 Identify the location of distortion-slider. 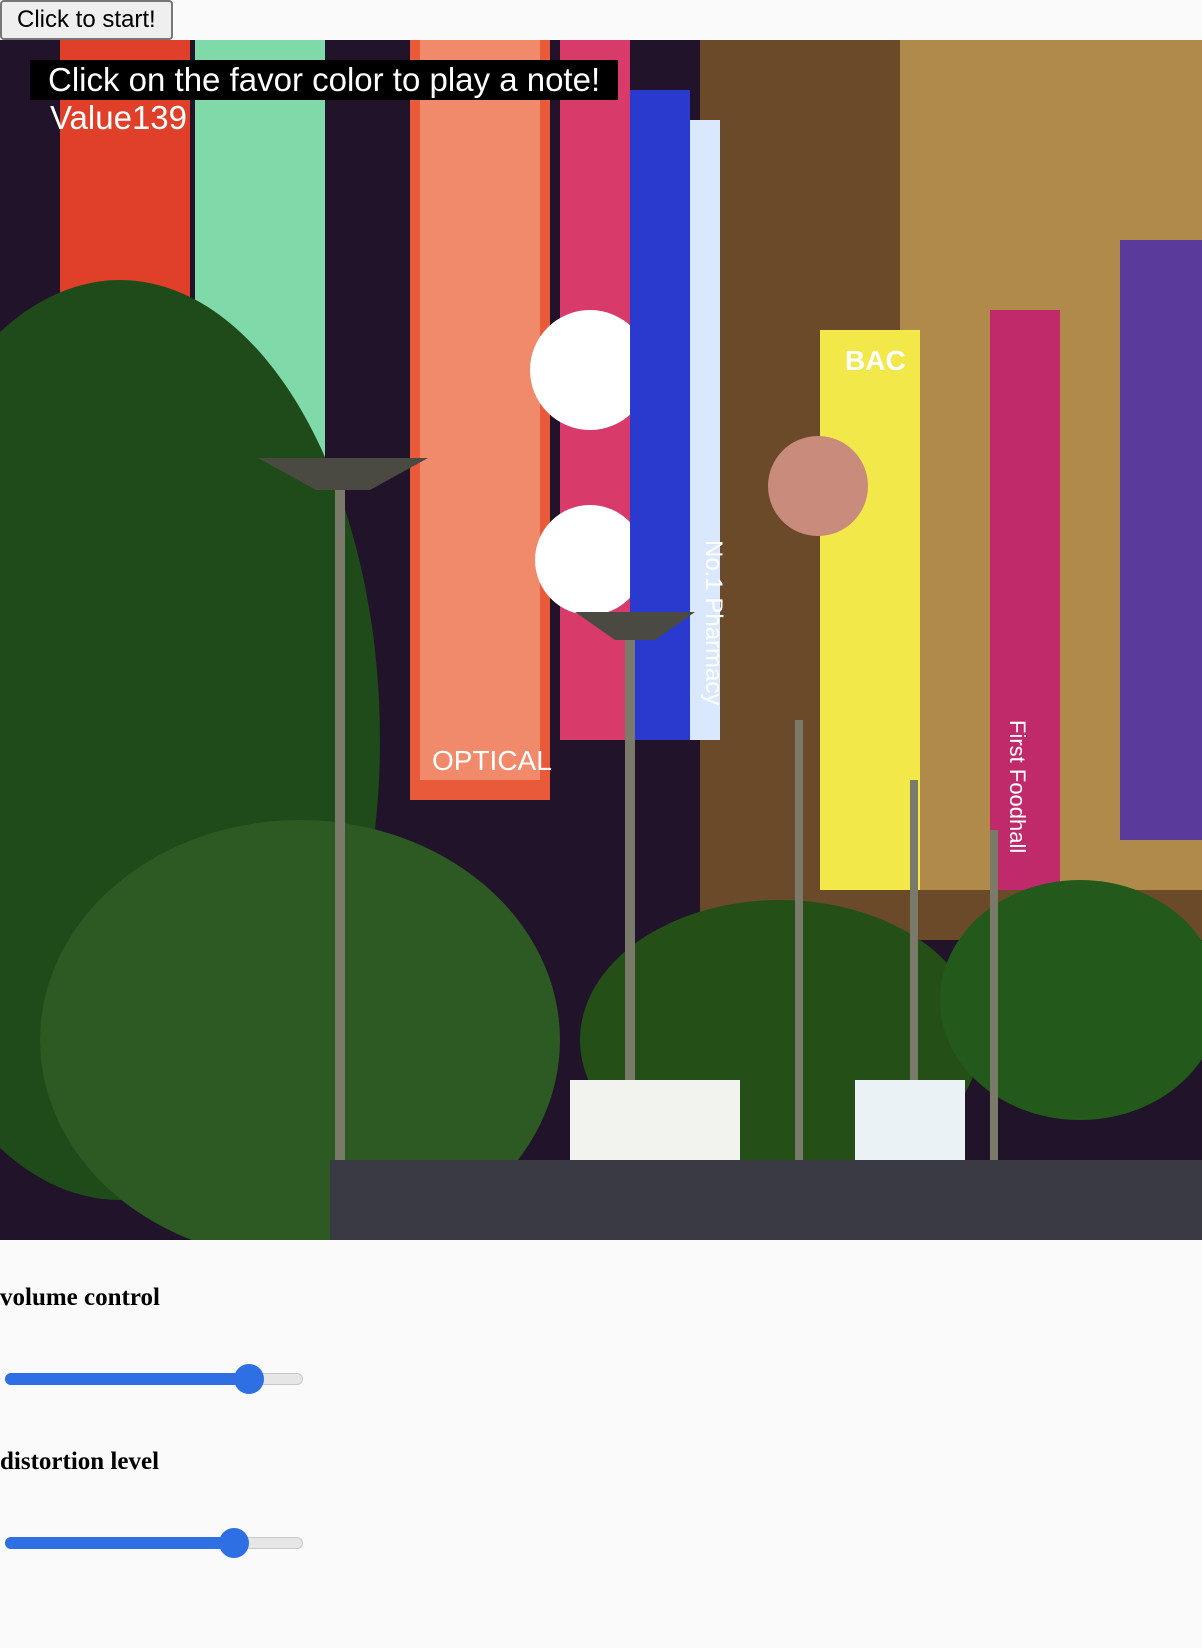
(154, 1542).